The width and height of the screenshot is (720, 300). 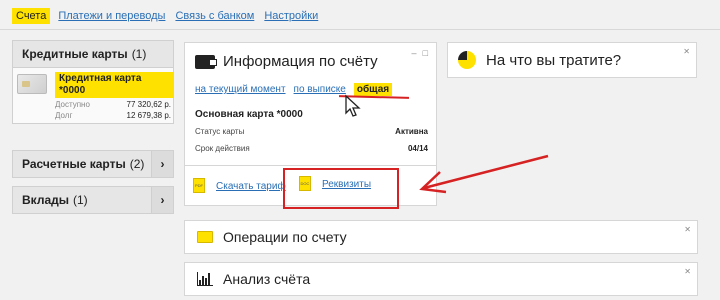 I want to click on tab-statement: по выписке, so click(x=320, y=89).